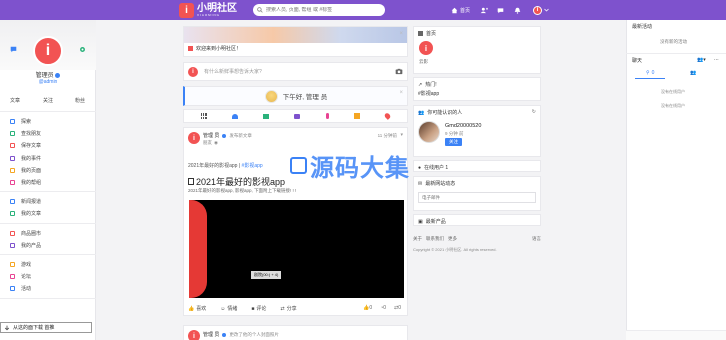  I want to click on watermark-logo, so click(298, 165).